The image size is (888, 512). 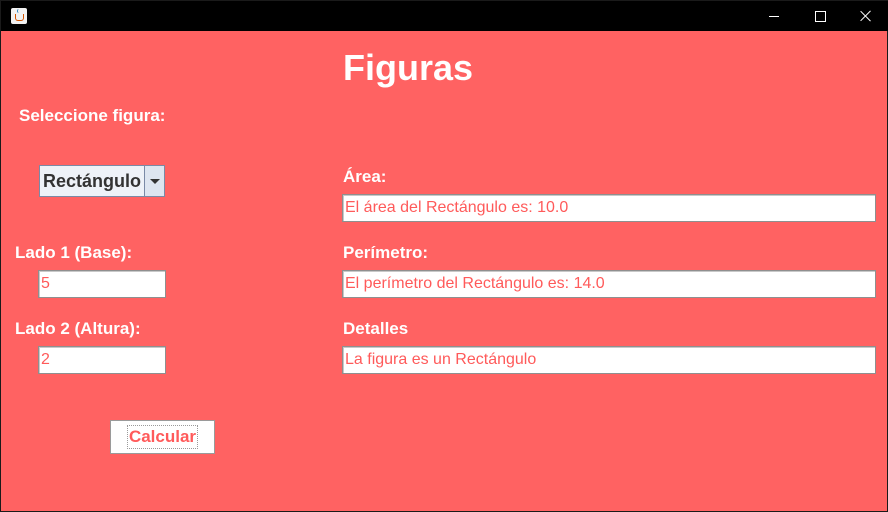 I want to click on maximize-button, so click(x=820, y=16).